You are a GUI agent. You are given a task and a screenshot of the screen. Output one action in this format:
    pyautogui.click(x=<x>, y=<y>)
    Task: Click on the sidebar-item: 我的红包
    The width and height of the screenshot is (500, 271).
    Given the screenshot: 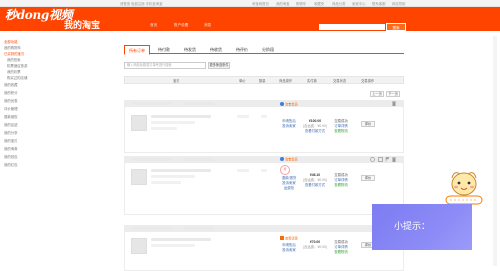 What is the action you would take?
    pyautogui.click(x=22, y=164)
    